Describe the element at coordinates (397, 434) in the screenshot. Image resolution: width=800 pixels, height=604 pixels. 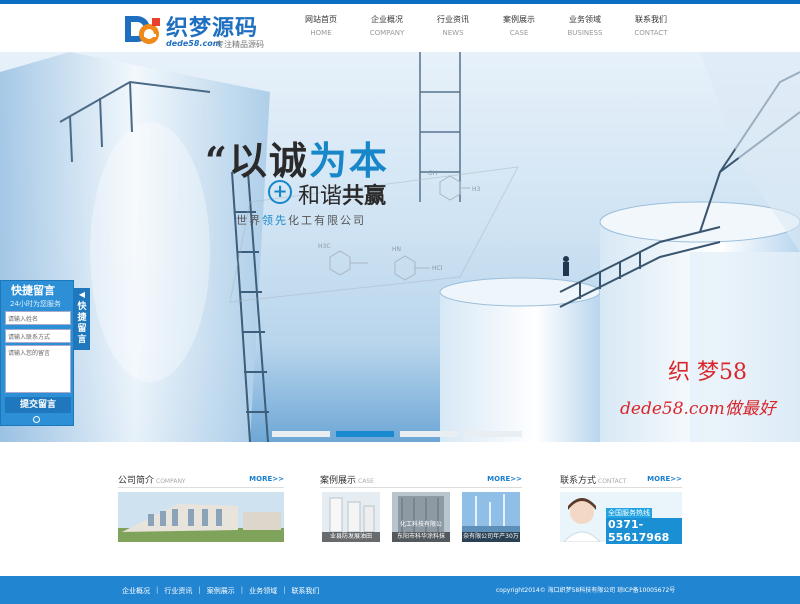
I see `slider-pagination` at that location.